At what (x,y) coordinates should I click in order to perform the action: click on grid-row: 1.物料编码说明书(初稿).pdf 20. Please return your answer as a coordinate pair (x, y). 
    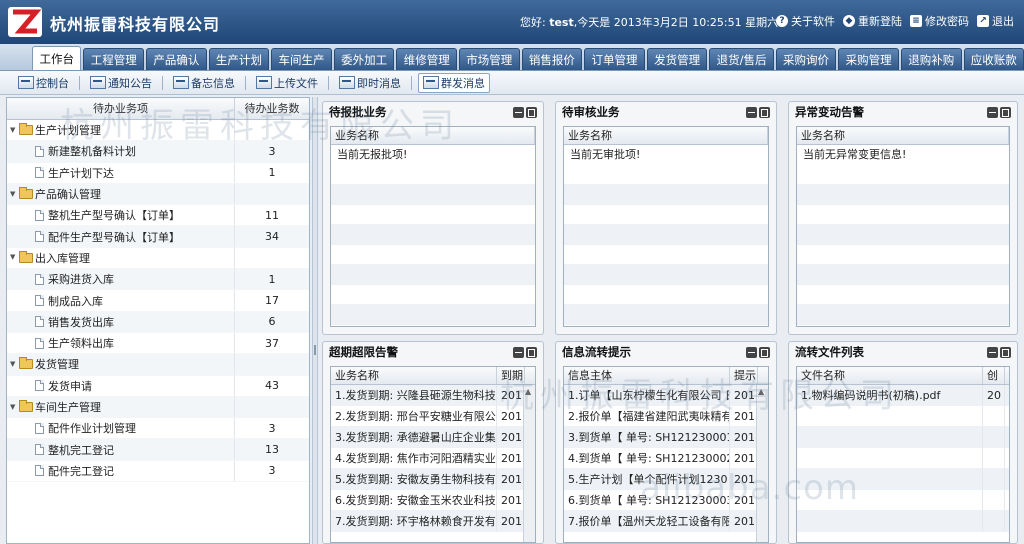
    Looking at the image, I should click on (903, 395).